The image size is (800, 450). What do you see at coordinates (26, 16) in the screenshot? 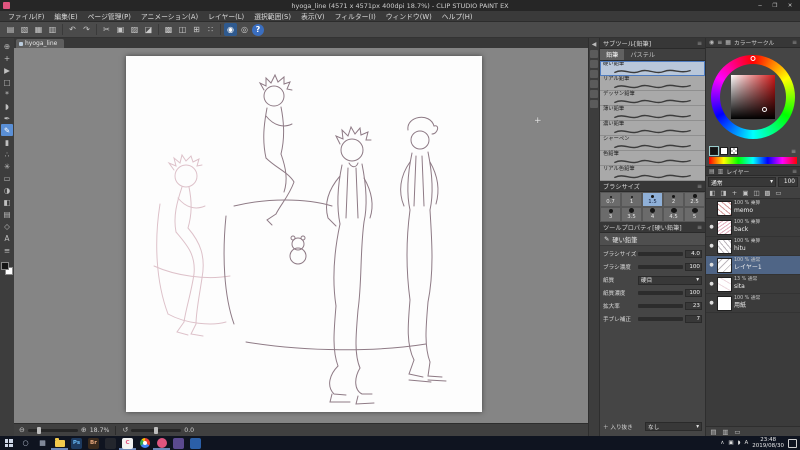
I see `menu-file: ファイル(F)` at bounding box center [26, 16].